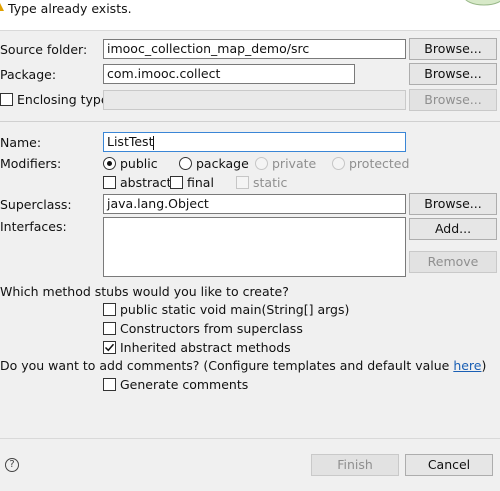  What do you see at coordinates (254, 247) in the screenshot?
I see `interfaces-list` at bounding box center [254, 247].